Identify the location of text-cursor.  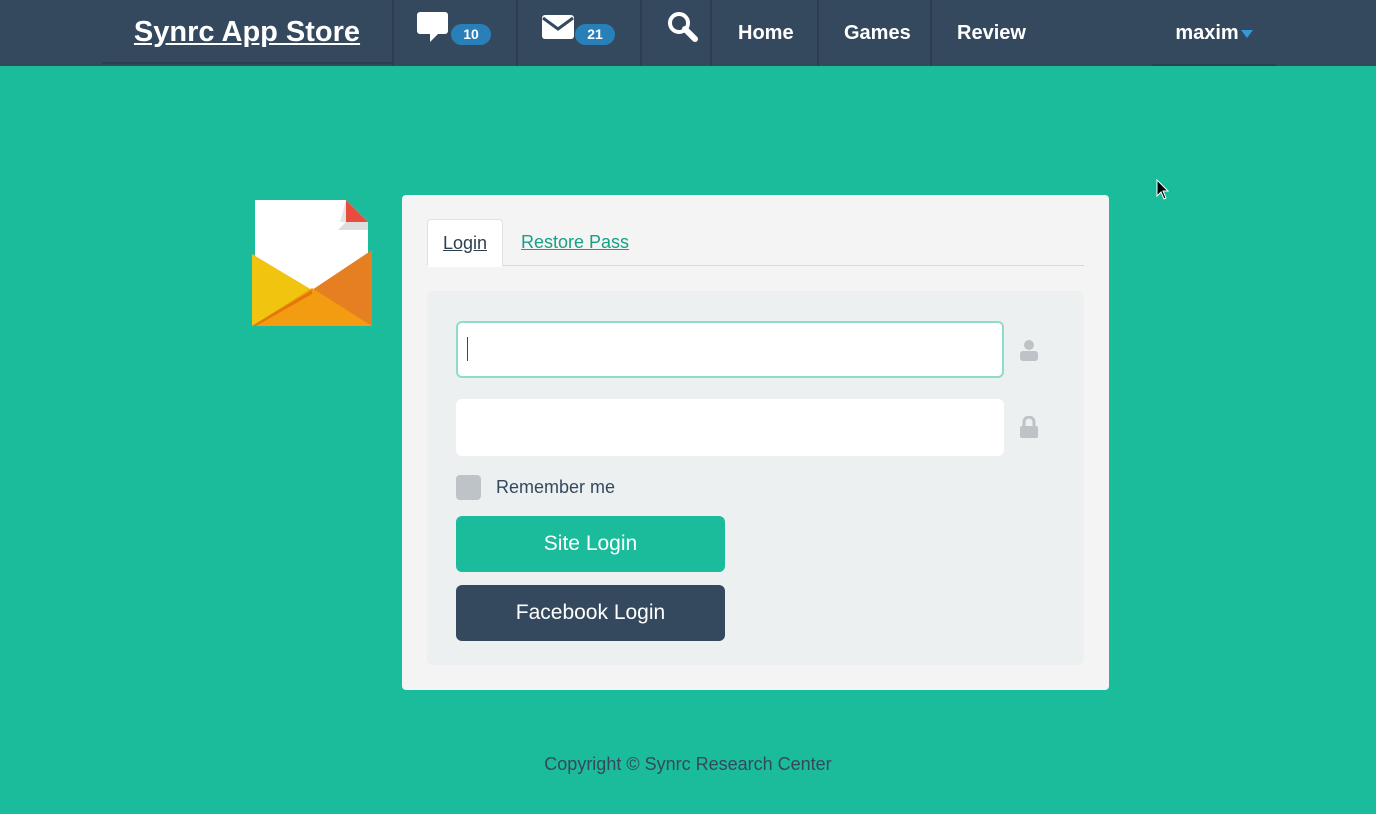
(467, 349).